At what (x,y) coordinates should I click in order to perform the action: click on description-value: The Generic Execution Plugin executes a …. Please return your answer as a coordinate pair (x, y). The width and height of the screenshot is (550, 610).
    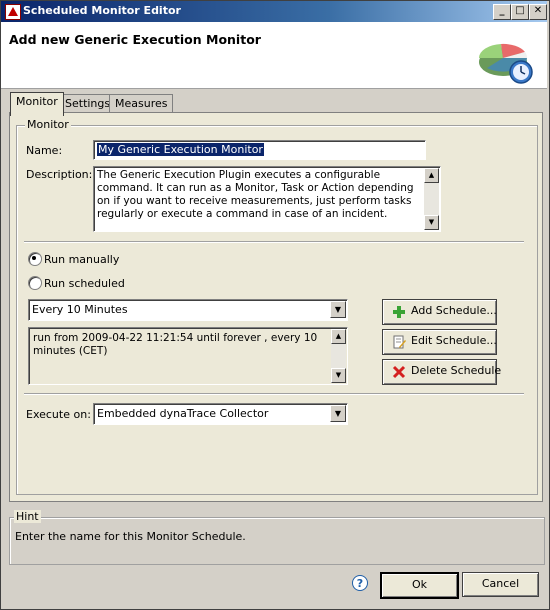
    Looking at the image, I should click on (255, 194).